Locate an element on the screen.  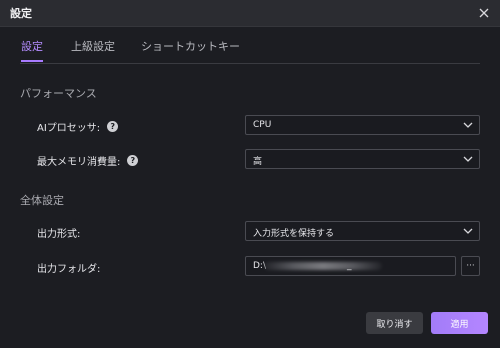
max-memory-label: 最大メモリ消費量: ? is located at coordinates (88, 160).